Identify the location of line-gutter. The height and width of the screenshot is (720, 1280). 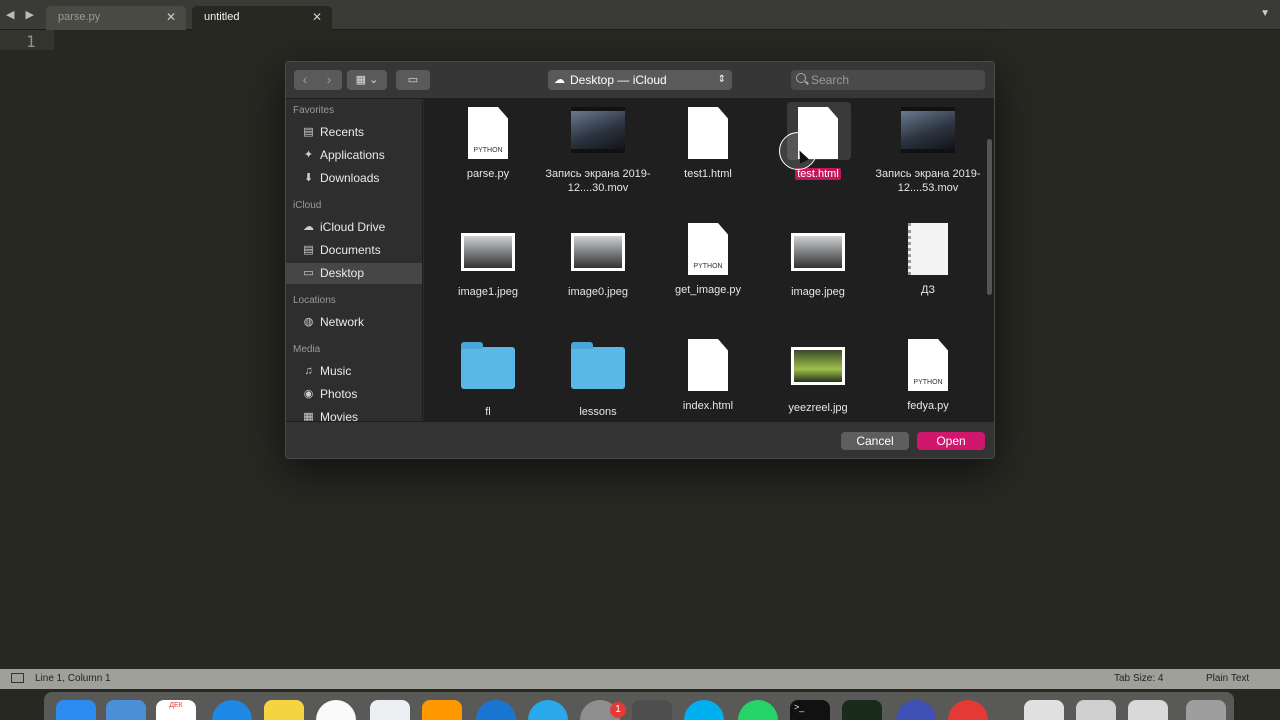
(27, 349).